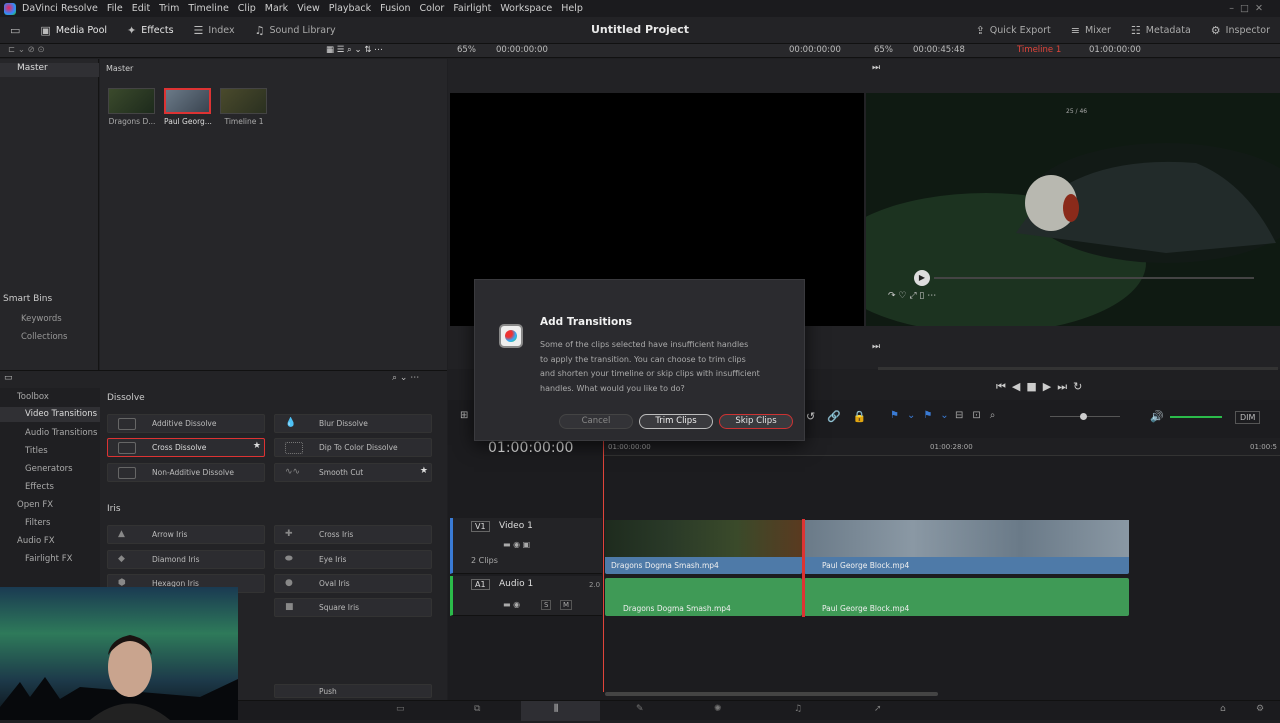  What do you see at coordinates (756, 421) in the screenshot?
I see `skip-clips-button: Skip Clips` at bounding box center [756, 421].